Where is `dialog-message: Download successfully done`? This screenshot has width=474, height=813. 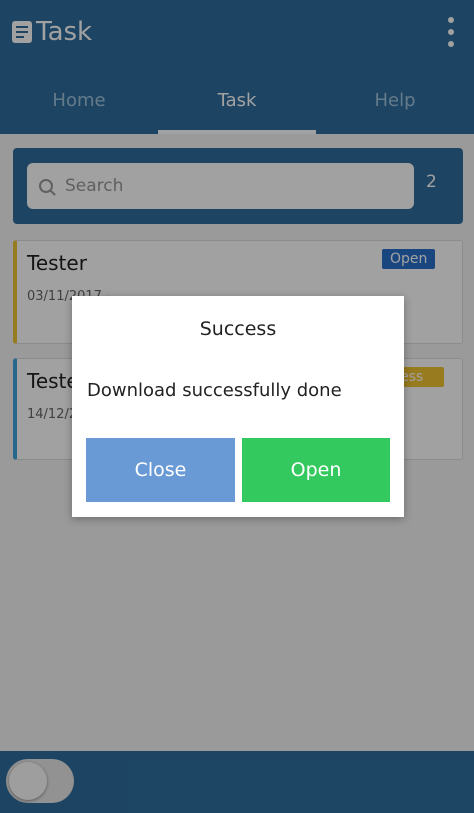
dialog-message: Download successfully done is located at coordinates (214, 390).